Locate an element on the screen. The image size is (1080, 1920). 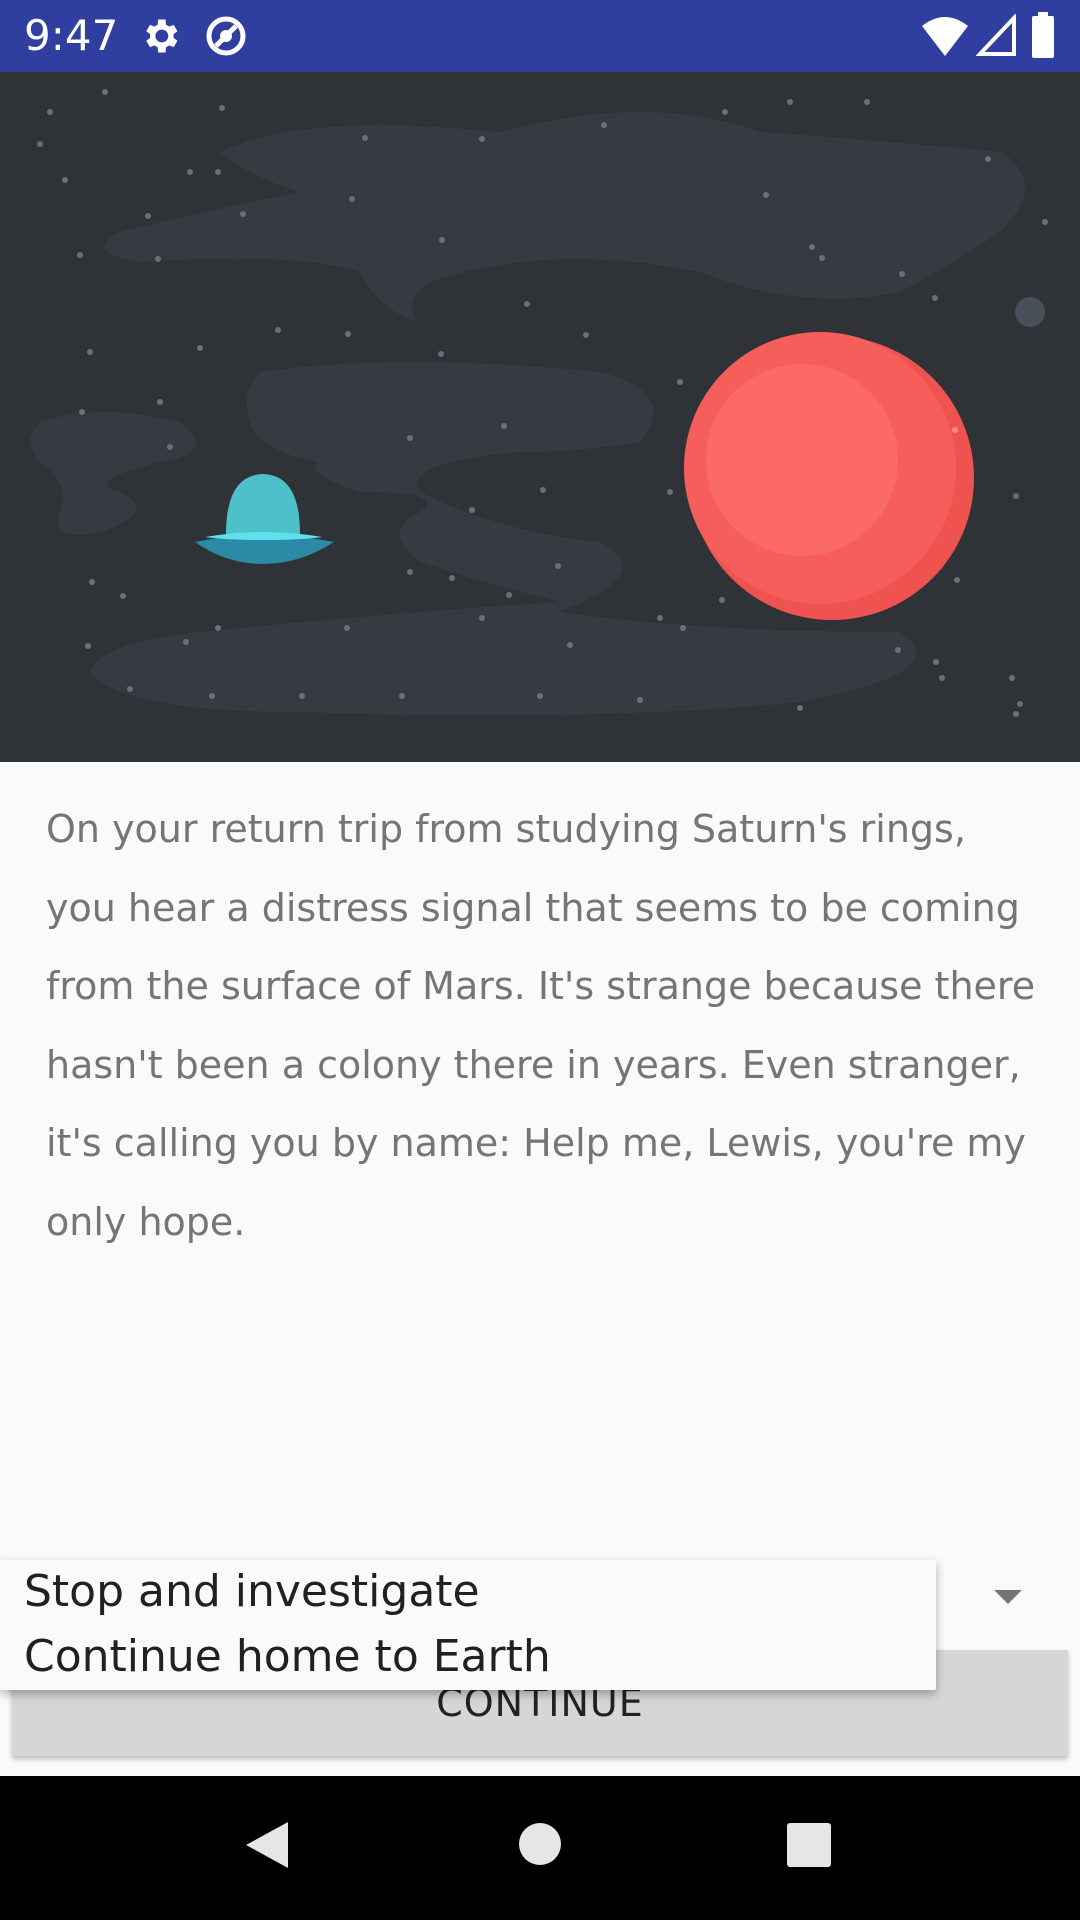
cellular-signal-icon is located at coordinates (995, 36).